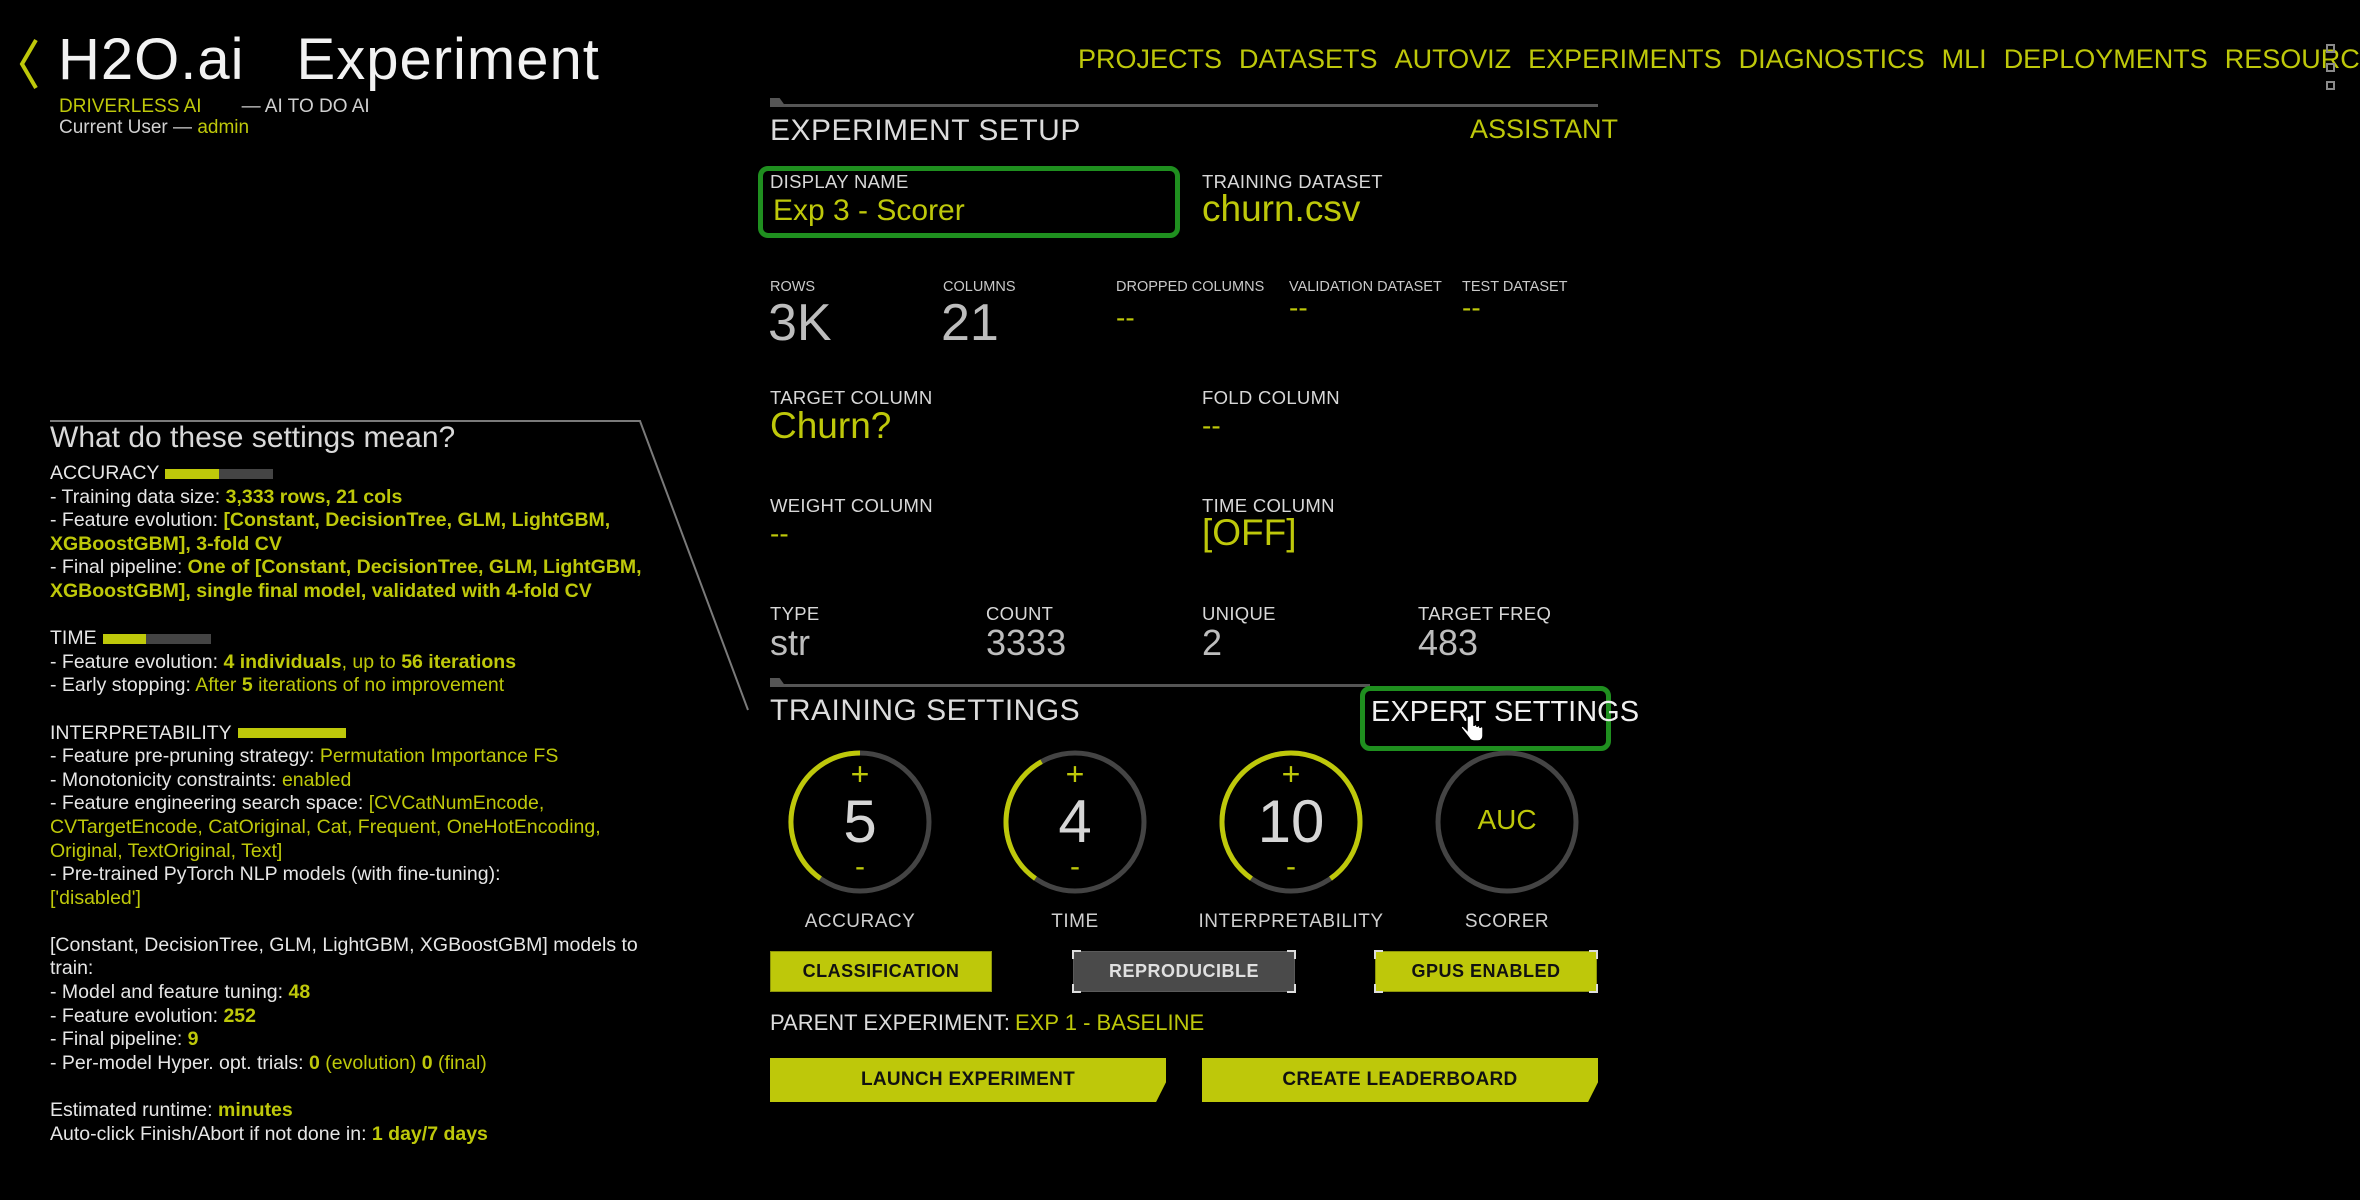 The image size is (2360, 1200). Describe the element at coordinates (1184, 971) in the screenshot. I see `reproducible-toggle: REPRODUCIBLE` at that location.